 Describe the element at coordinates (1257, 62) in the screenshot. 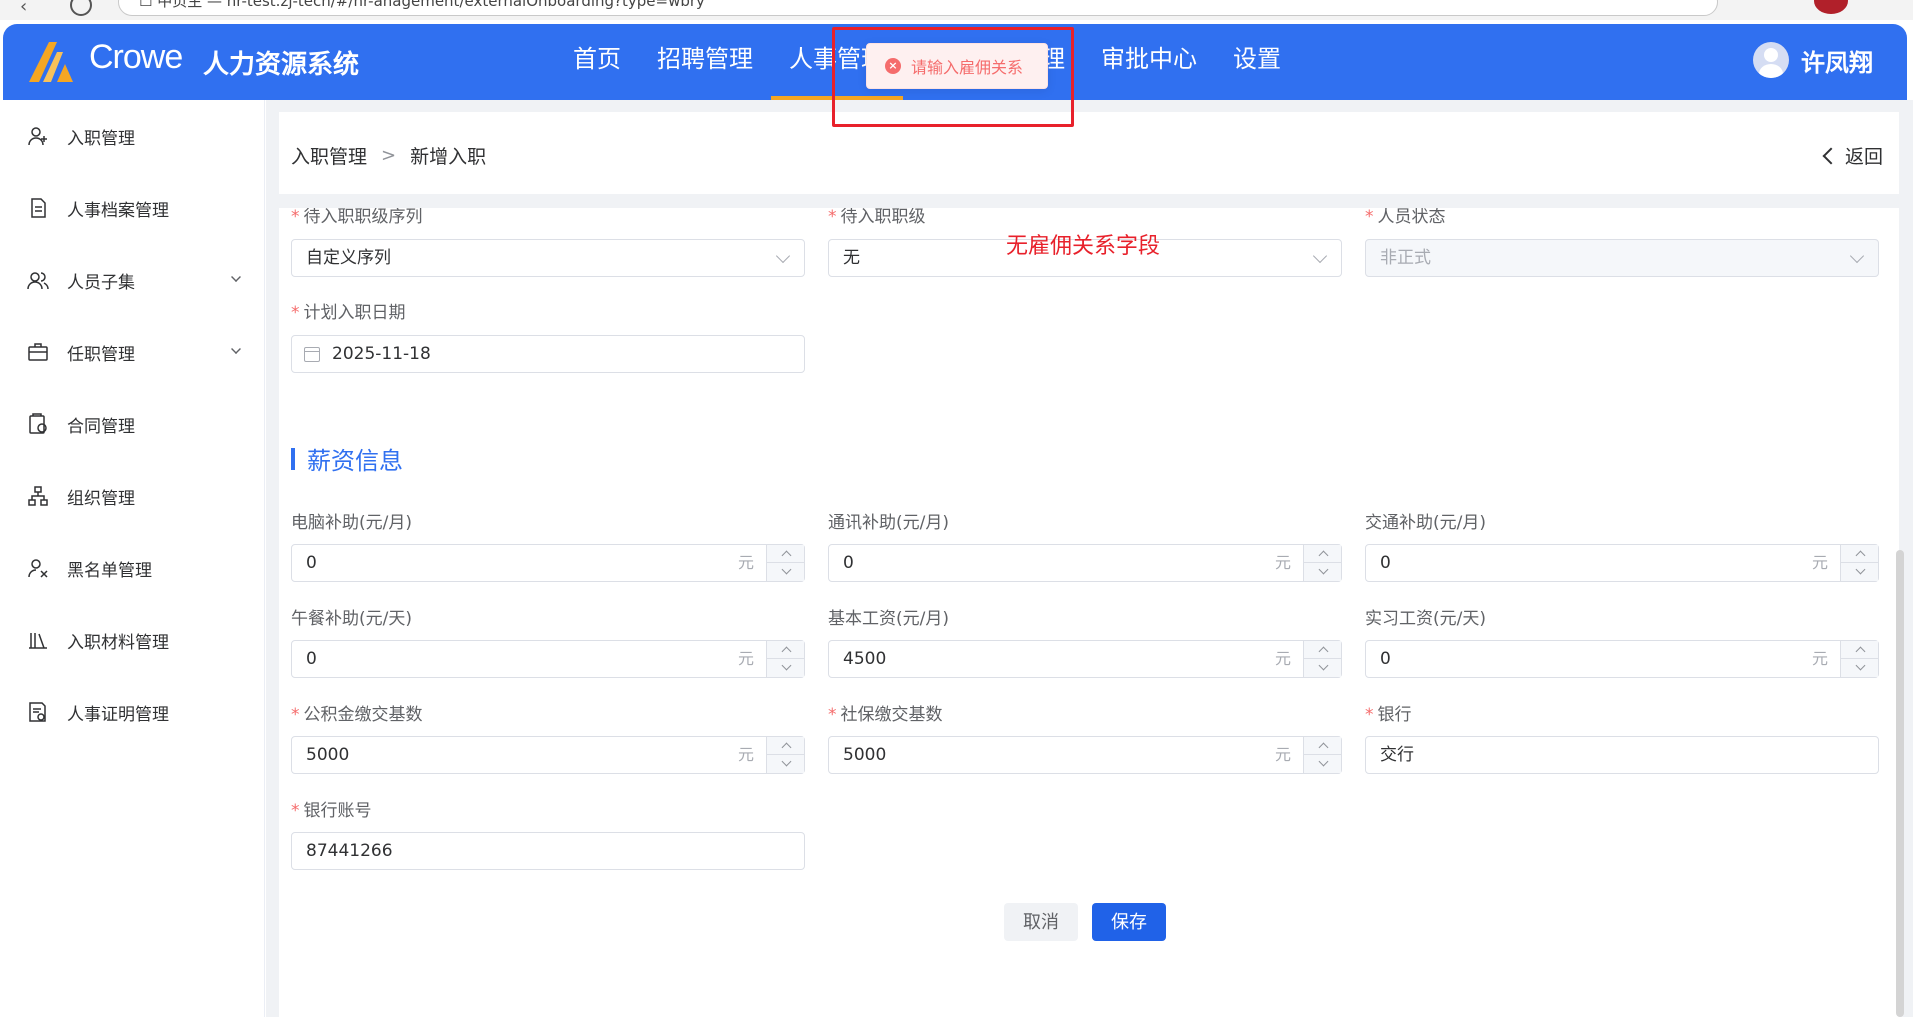

I see `nav-settings: 设置` at that location.